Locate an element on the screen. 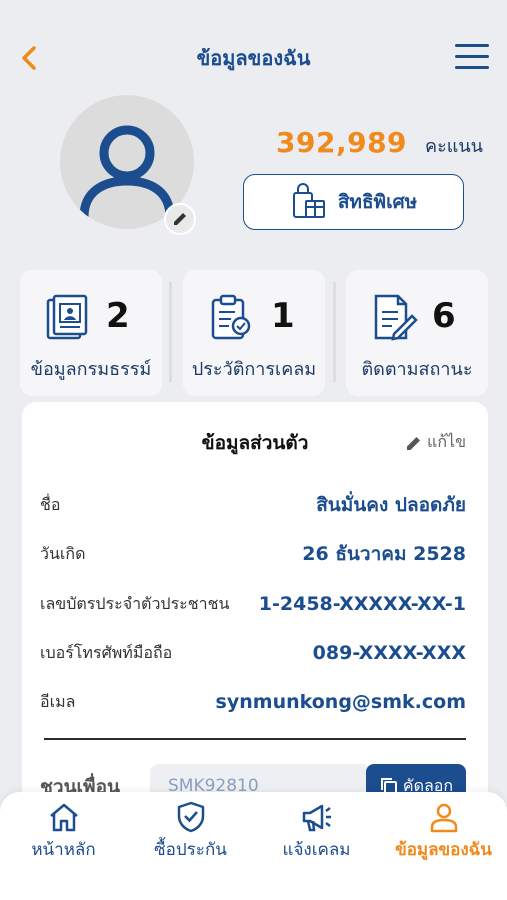 The height and width of the screenshot is (900, 507). stat-card-status-tracking: 6 ติดตามสถานะ is located at coordinates (417, 333).